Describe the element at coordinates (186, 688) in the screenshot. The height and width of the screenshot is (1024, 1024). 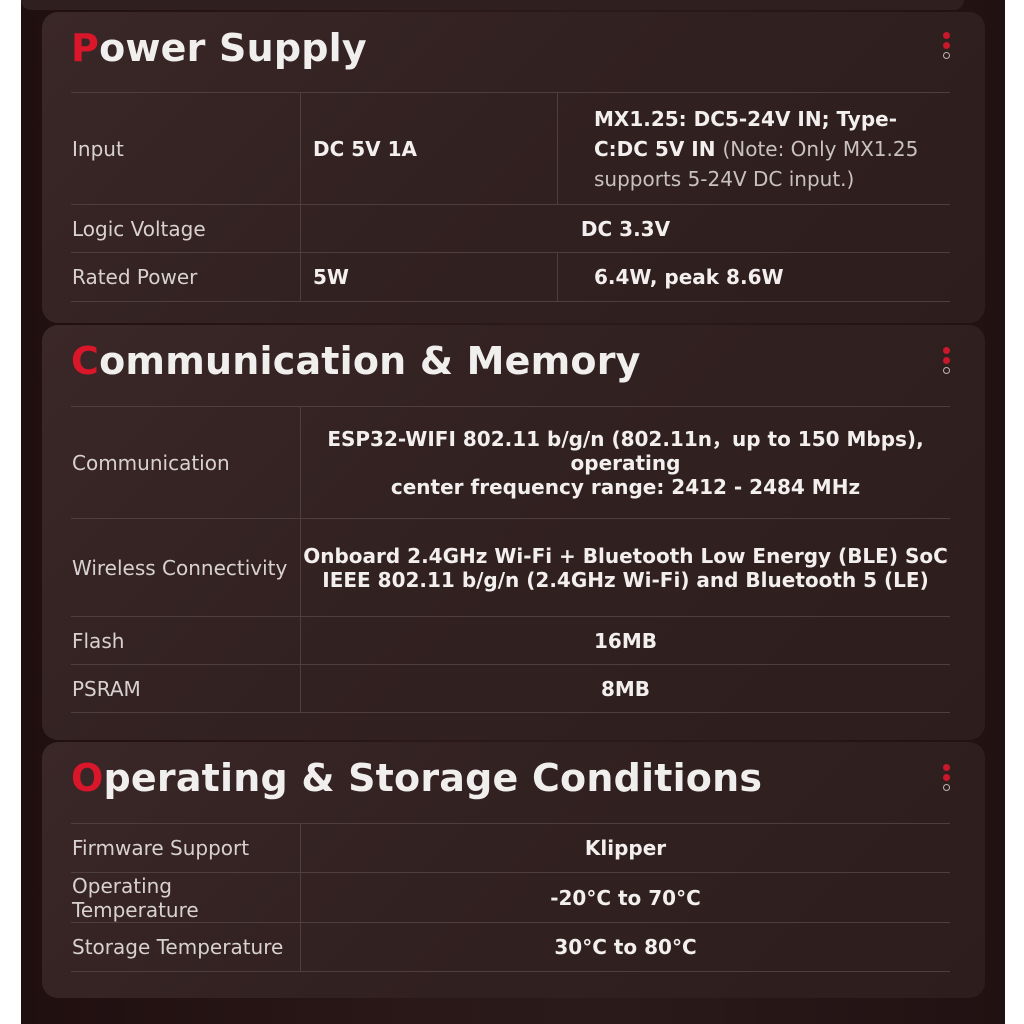
I see `row-label: PSRAM` at that location.